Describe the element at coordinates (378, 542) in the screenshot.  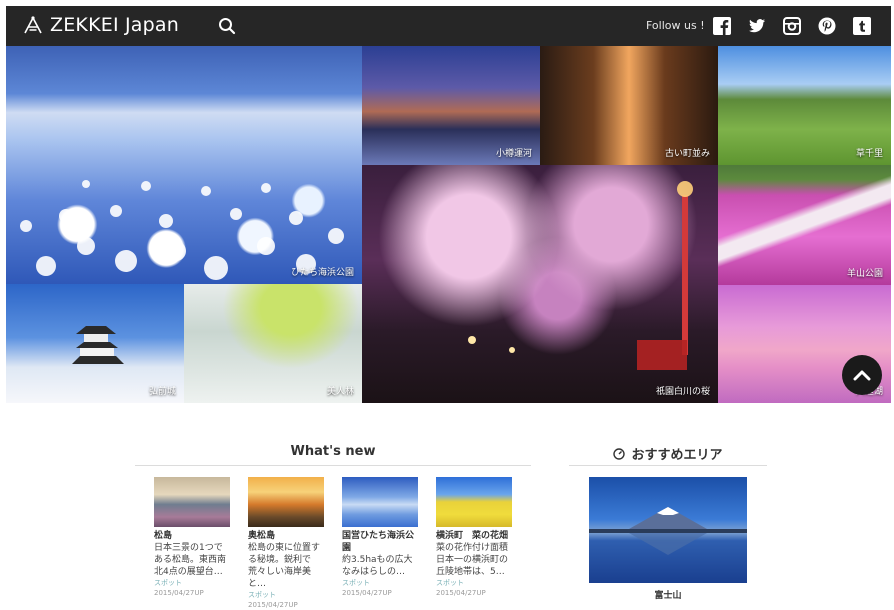
I see `news-title: 国営ひたち海浜公園` at that location.